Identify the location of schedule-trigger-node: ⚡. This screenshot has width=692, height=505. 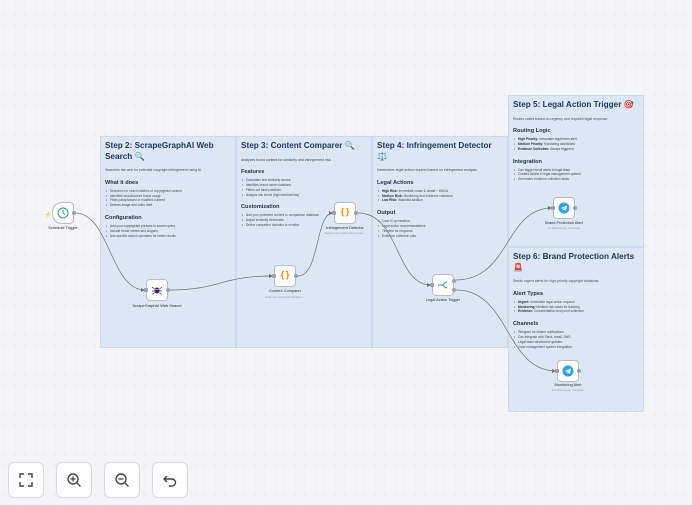
(60, 213).